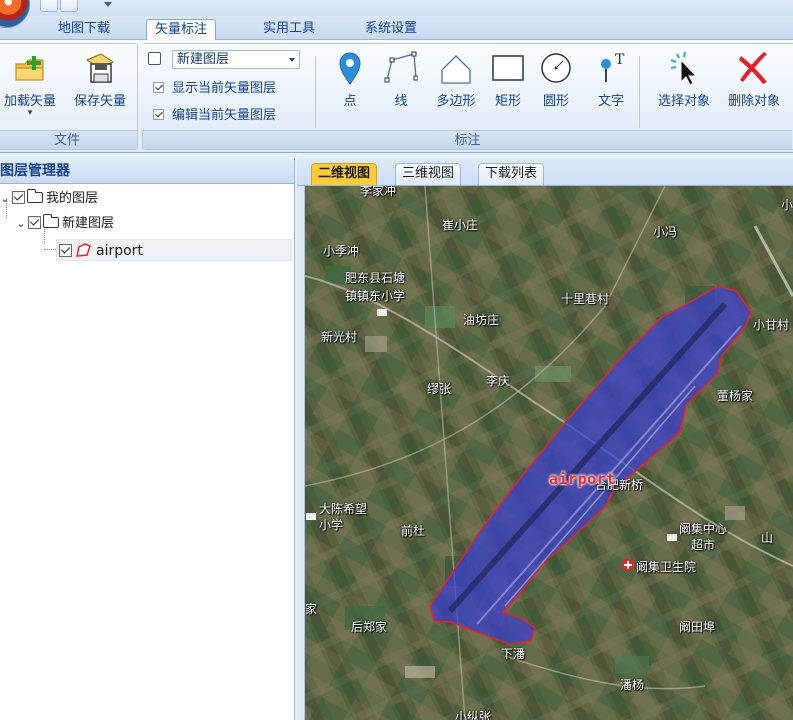  What do you see at coordinates (31, 113) in the screenshot?
I see `load-vector-dropdown-icon: ▾` at bounding box center [31, 113].